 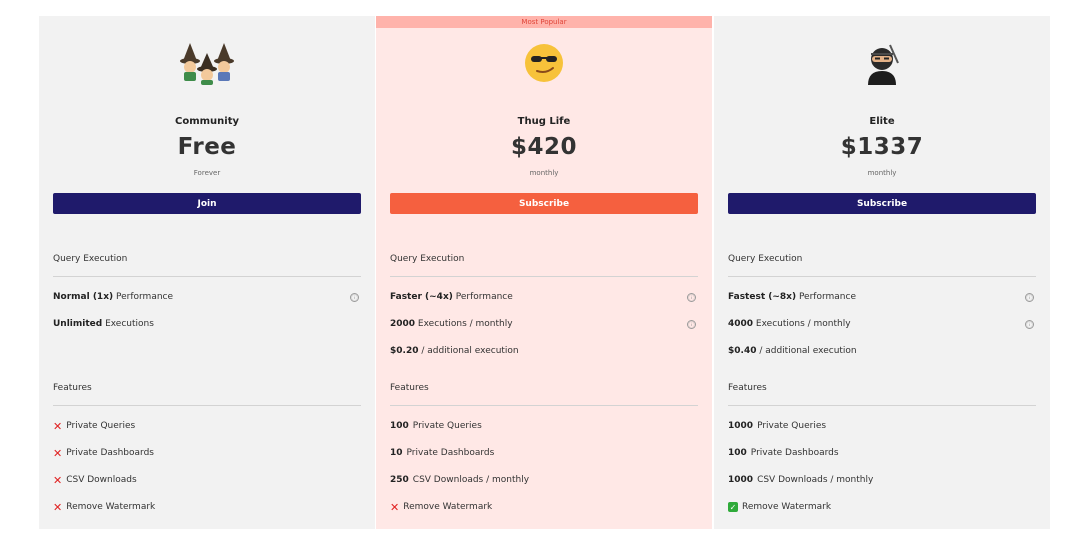 What do you see at coordinates (101, 480) in the screenshot?
I see `feature-label: CSV Downloads` at bounding box center [101, 480].